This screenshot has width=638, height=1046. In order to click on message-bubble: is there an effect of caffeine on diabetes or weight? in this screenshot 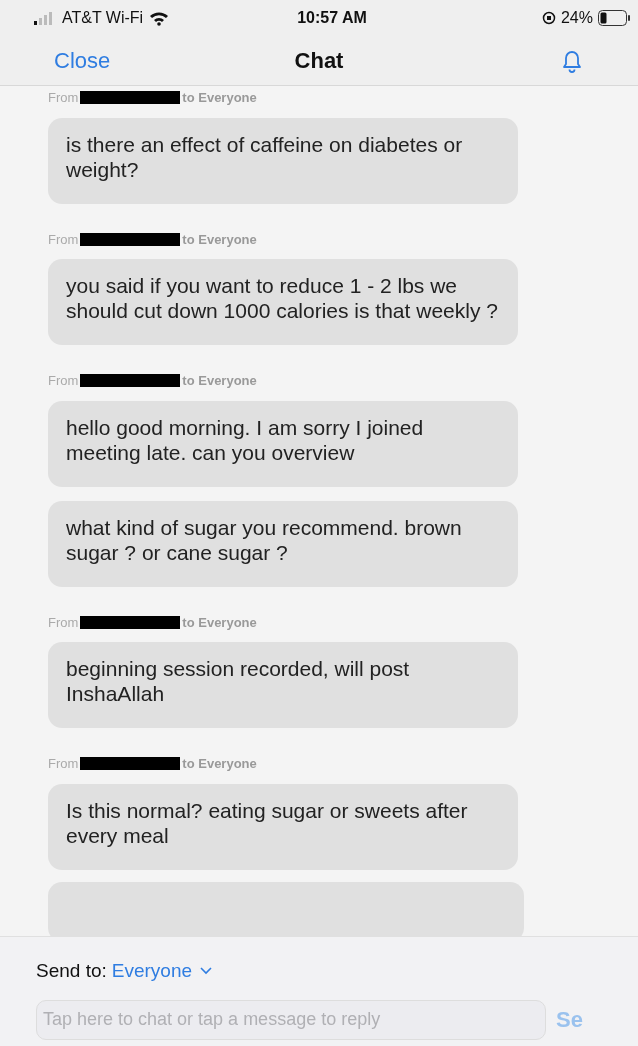, I will do `click(283, 160)`.